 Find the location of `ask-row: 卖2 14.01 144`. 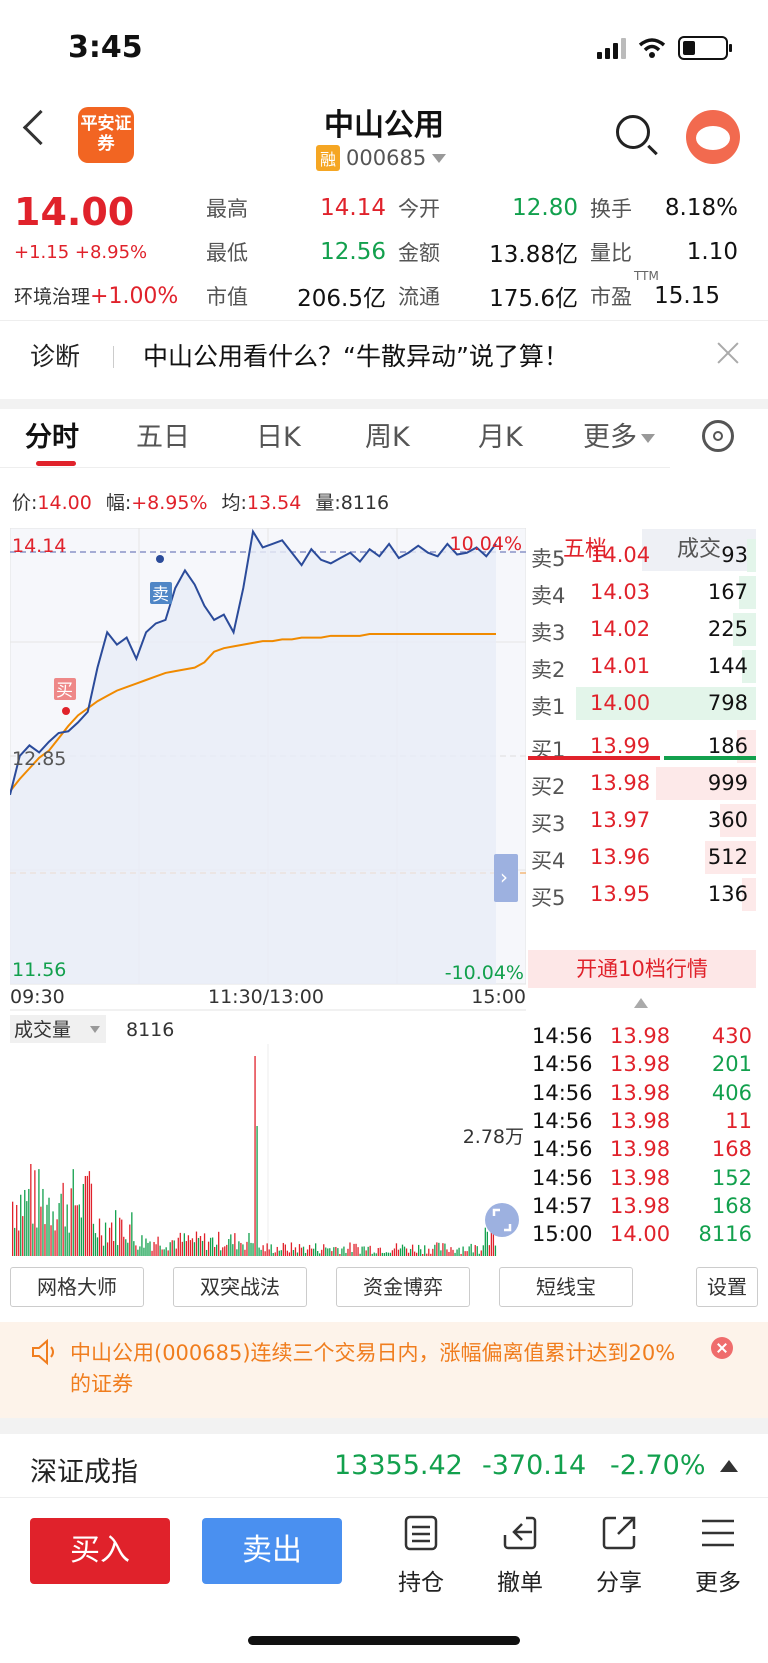

ask-row: 卖2 14.01 144 is located at coordinates (642, 666).